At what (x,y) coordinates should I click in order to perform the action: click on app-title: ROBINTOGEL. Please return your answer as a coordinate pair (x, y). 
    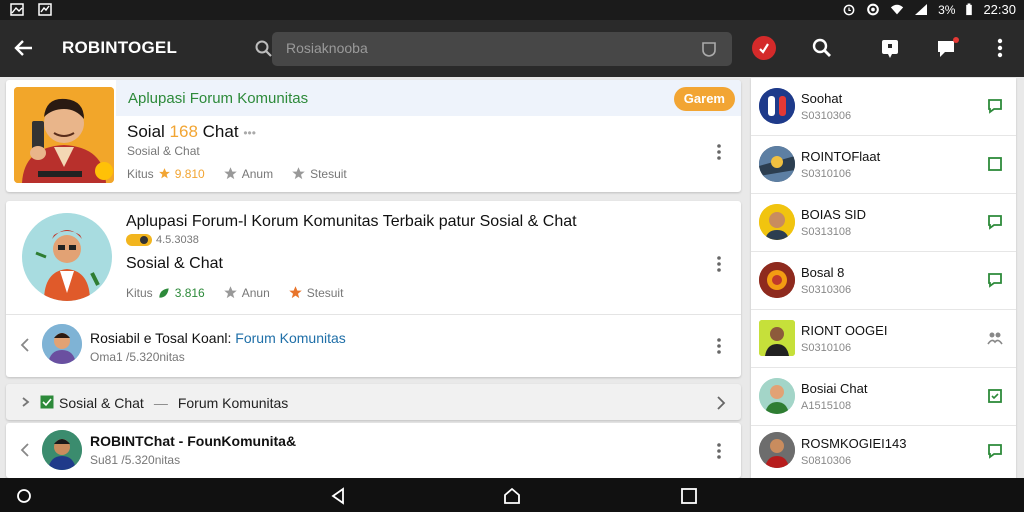
    Looking at the image, I should click on (120, 47).